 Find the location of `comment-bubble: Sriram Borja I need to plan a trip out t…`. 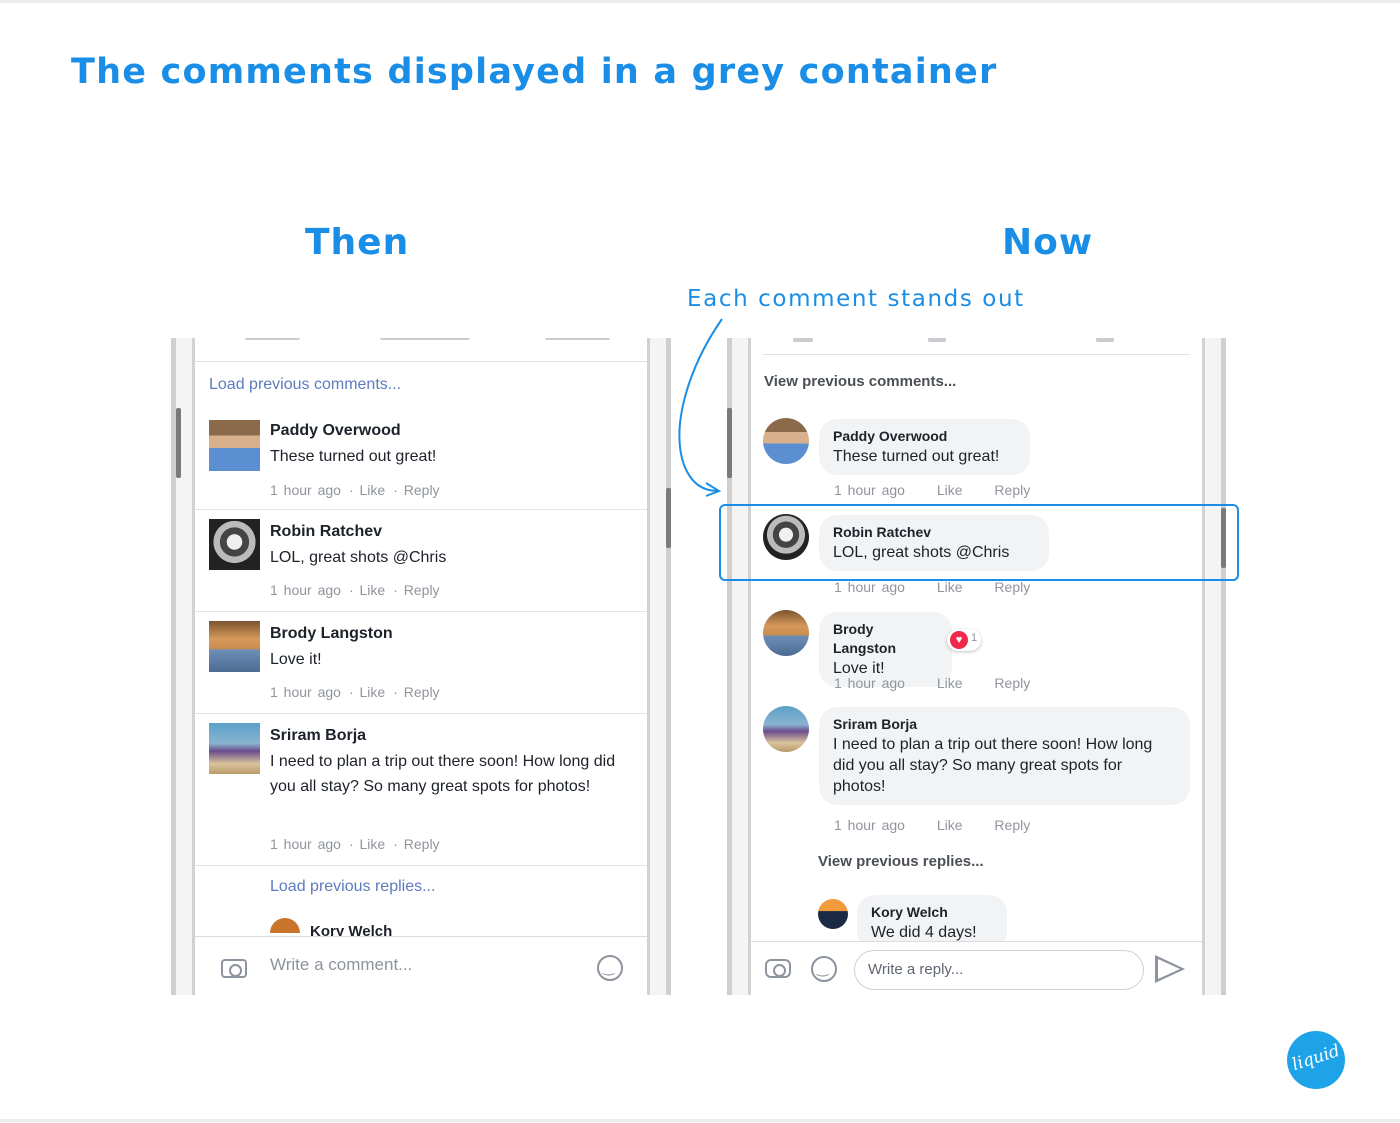

comment-bubble: Sriram Borja I need to plan a trip out t… is located at coordinates (1004, 756).